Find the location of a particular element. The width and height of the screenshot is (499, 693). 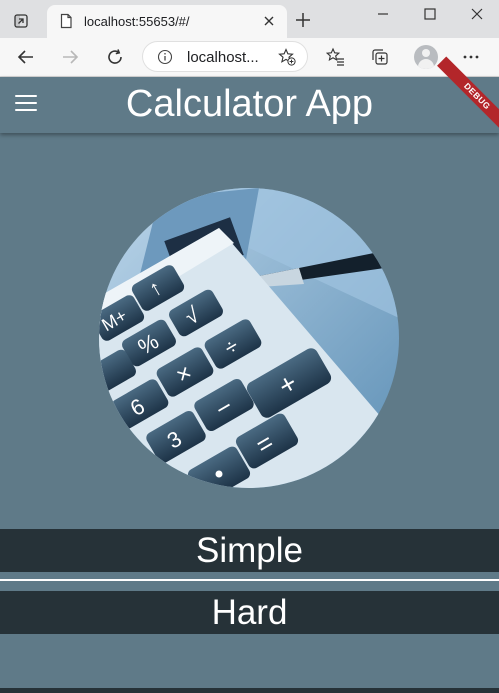

browser-tab: localhost:55653/#/ is located at coordinates (167, 21).